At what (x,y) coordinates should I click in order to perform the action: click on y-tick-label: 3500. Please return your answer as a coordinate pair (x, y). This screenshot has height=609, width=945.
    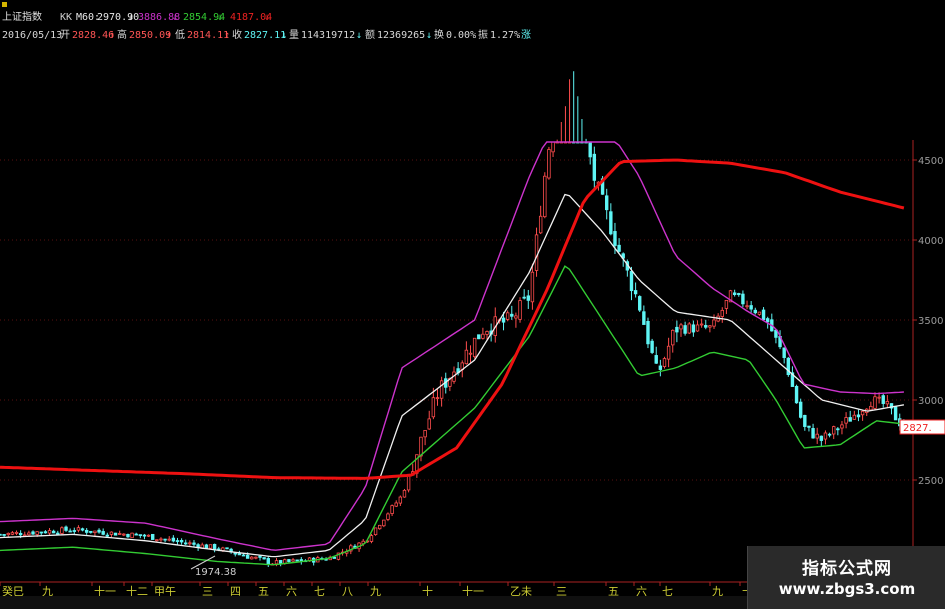
    Looking at the image, I should click on (930, 321).